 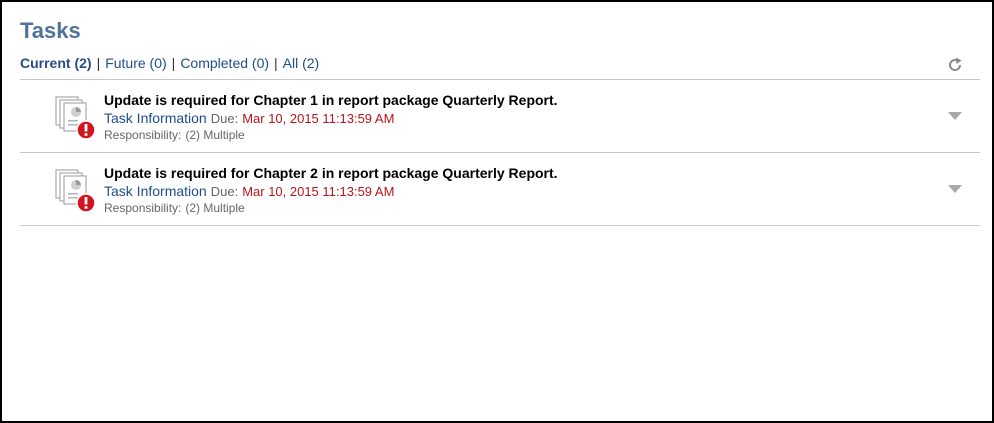 What do you see at coordinates (56, 63) in the screenshot?
I see `filter-current: Current (2)` at bounding box center [56, 63].